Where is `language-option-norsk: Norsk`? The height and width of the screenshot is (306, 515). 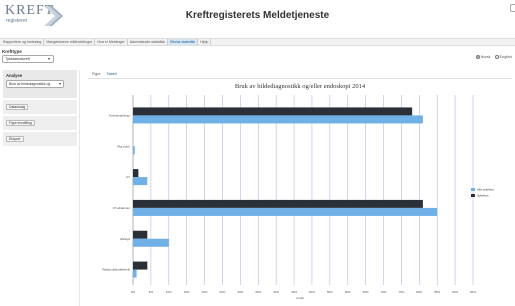 language-option-norsk: Norsk is located at coordinates (483, 57).